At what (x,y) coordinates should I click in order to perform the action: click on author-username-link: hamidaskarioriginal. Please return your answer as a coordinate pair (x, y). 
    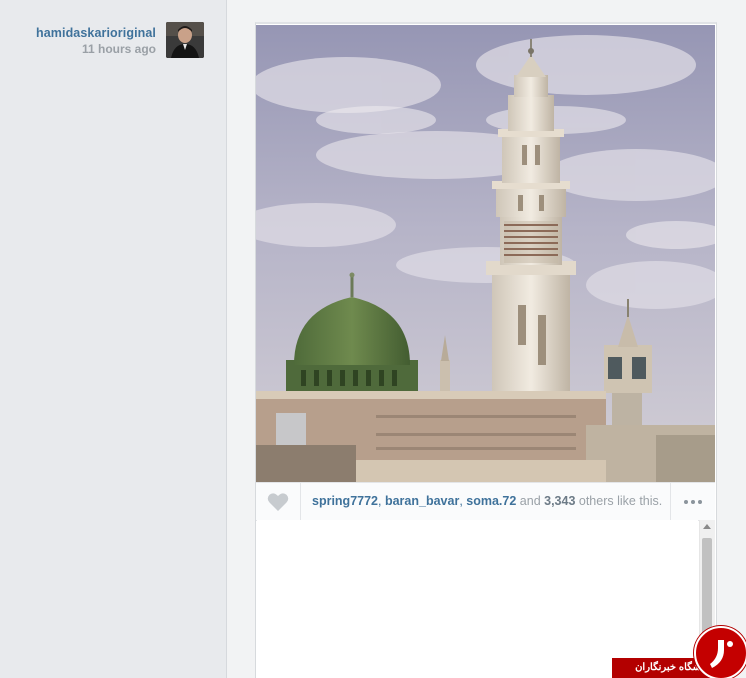
    Looking at the image, I should click on (96, 33).